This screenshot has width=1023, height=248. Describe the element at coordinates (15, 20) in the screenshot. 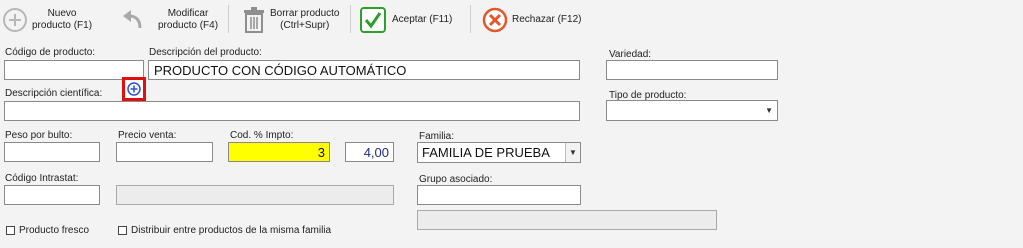

I see `plus-circle-icon` at that location.